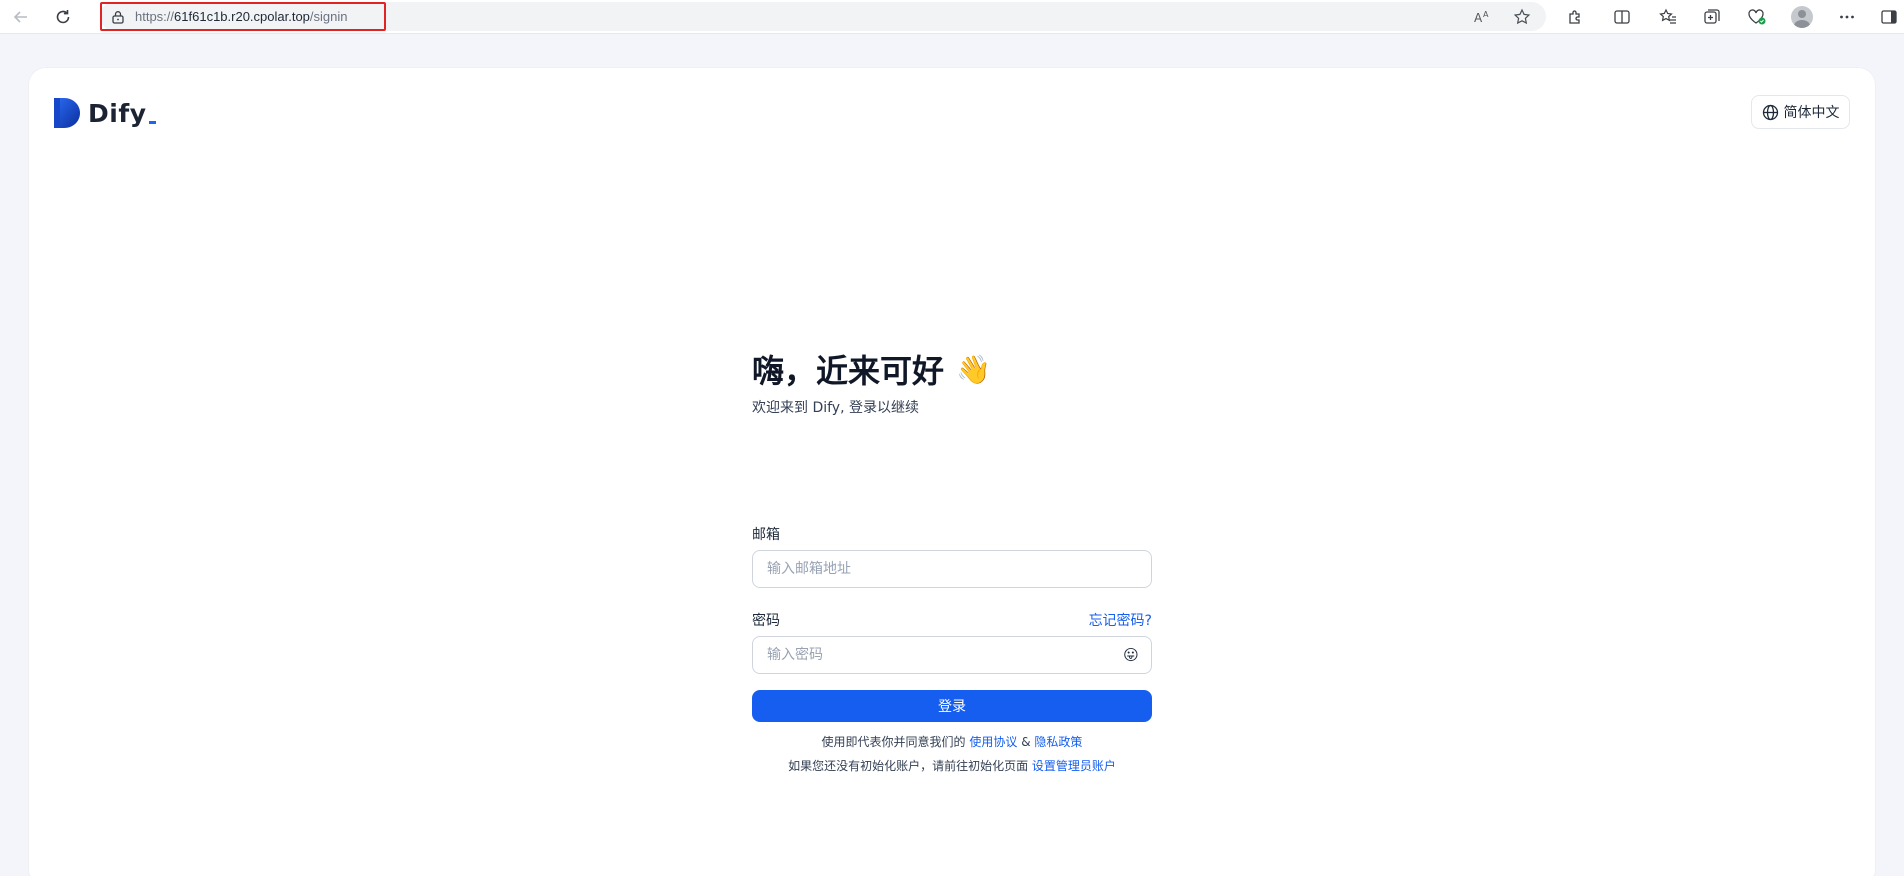 Image resolution: width=1904 pixels, height=876 pixels. What do you see at coordinates (973, 369) in the screenshot?
I see `waving-hand-icon: 👋` at bounding box center [973, 369].